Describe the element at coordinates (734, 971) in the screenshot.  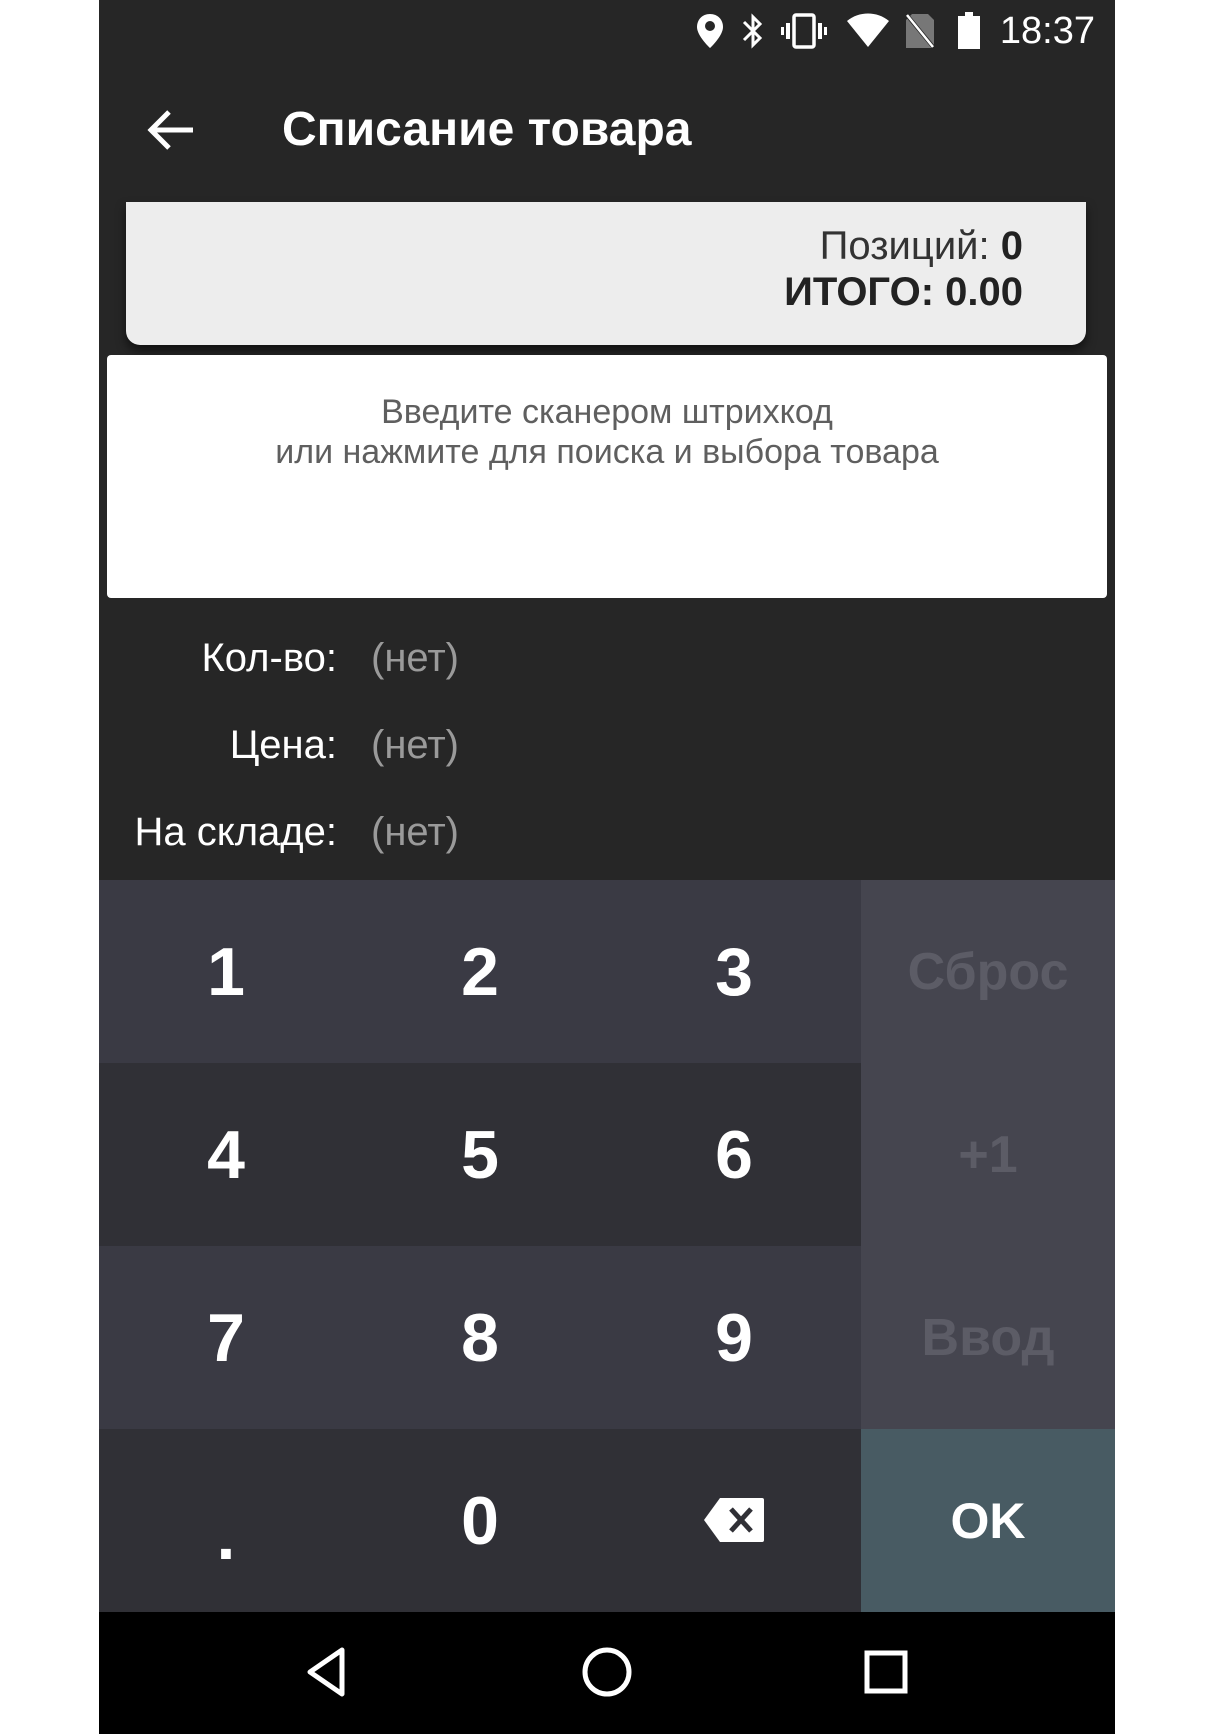
I see `key-3: 3` at that location.